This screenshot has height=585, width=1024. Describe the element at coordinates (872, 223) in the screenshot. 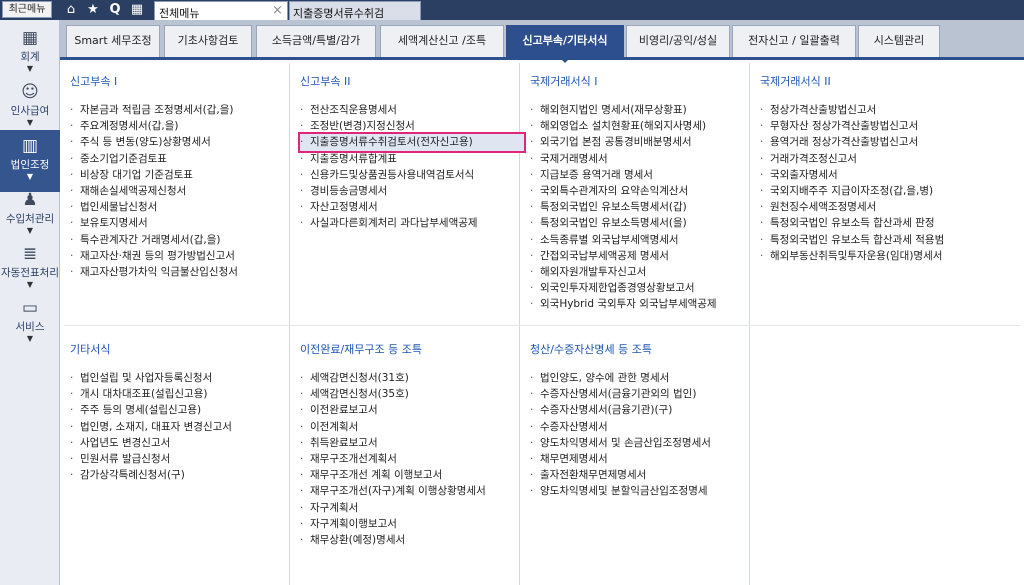

I see `menu-item: 특정외국법인 유보소득 합산과세 판정` at that location.